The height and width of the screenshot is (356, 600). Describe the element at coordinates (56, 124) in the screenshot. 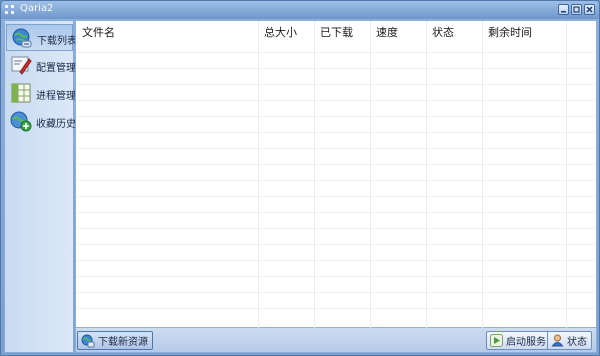

I see `sidebar-item-label: 收藏历史` at that location.